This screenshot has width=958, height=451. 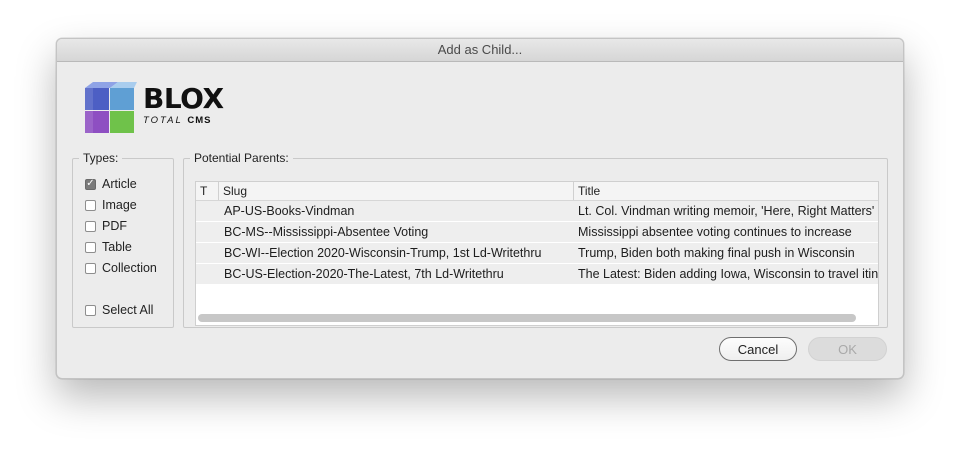 I want to click on column-header-slug: Slug, so click(x=396, y=191).